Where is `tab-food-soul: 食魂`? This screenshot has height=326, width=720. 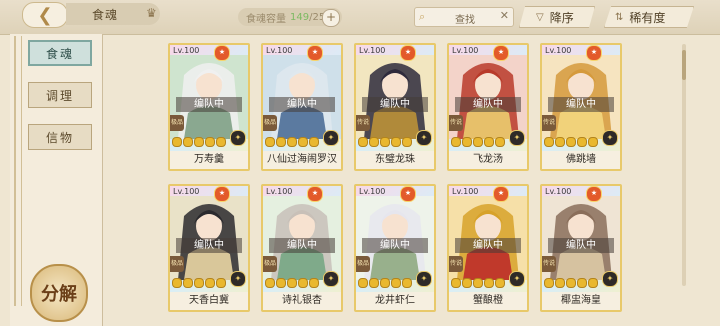
tab-food-soul: 食魂 is located at coordinates (60, 53).